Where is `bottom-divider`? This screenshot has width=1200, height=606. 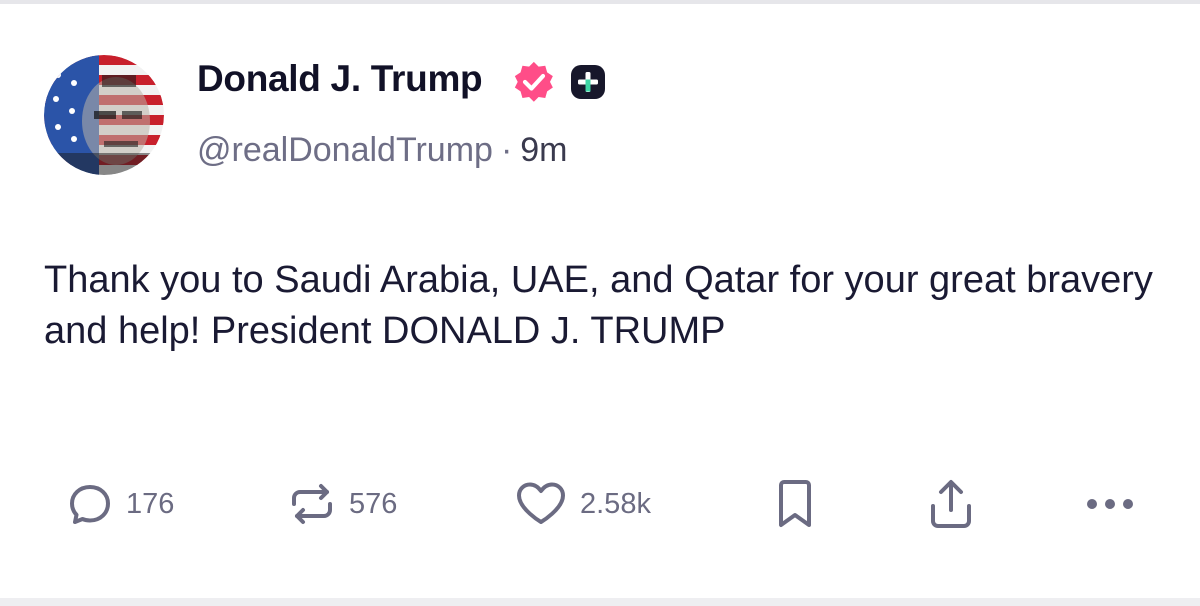
bottom-divider is located at coordinates (600, 602).